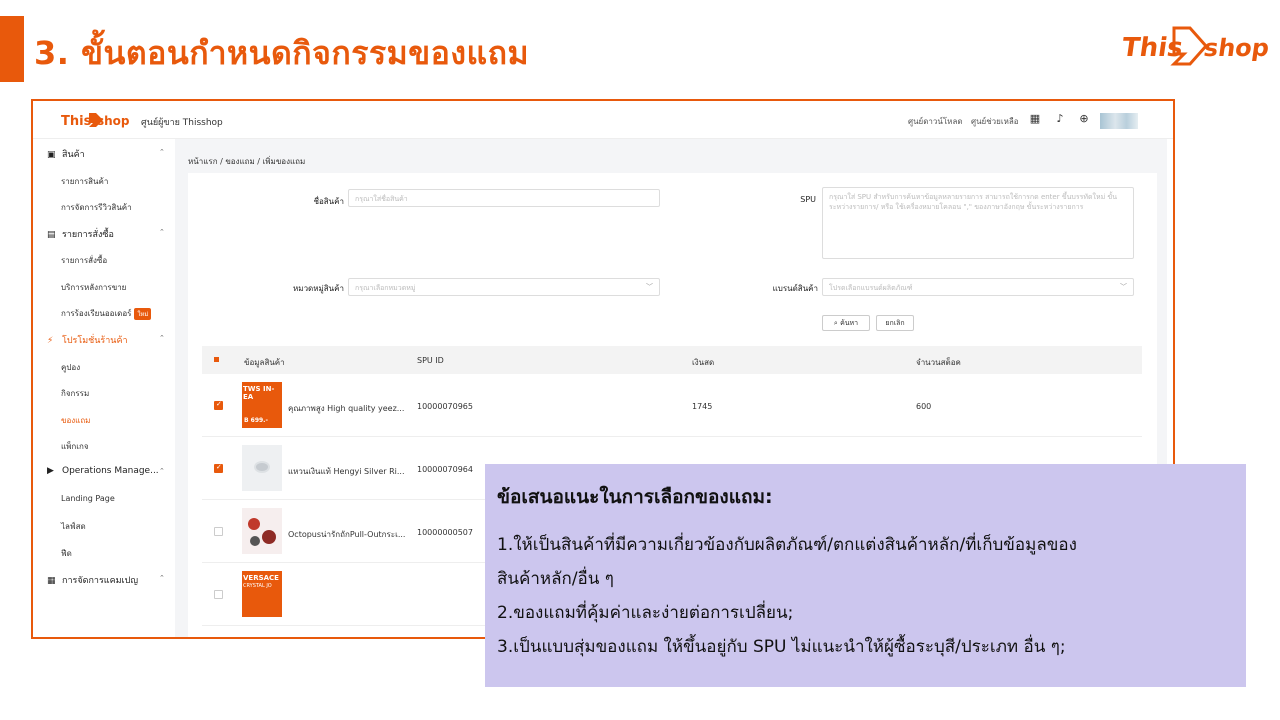  I want to click on sidebar-item-order-list: รายการสั่งซื้อ, so click(84, 260).